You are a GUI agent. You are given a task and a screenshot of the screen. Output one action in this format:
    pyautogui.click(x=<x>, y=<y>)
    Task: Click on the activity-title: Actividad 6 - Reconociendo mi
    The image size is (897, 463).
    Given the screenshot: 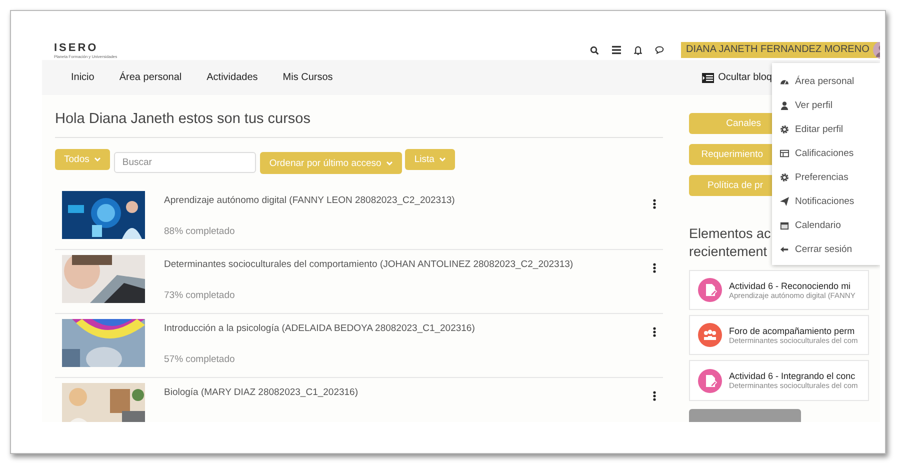 What is the action you would take?
    pyautogui.click(x=790, y=285)
    